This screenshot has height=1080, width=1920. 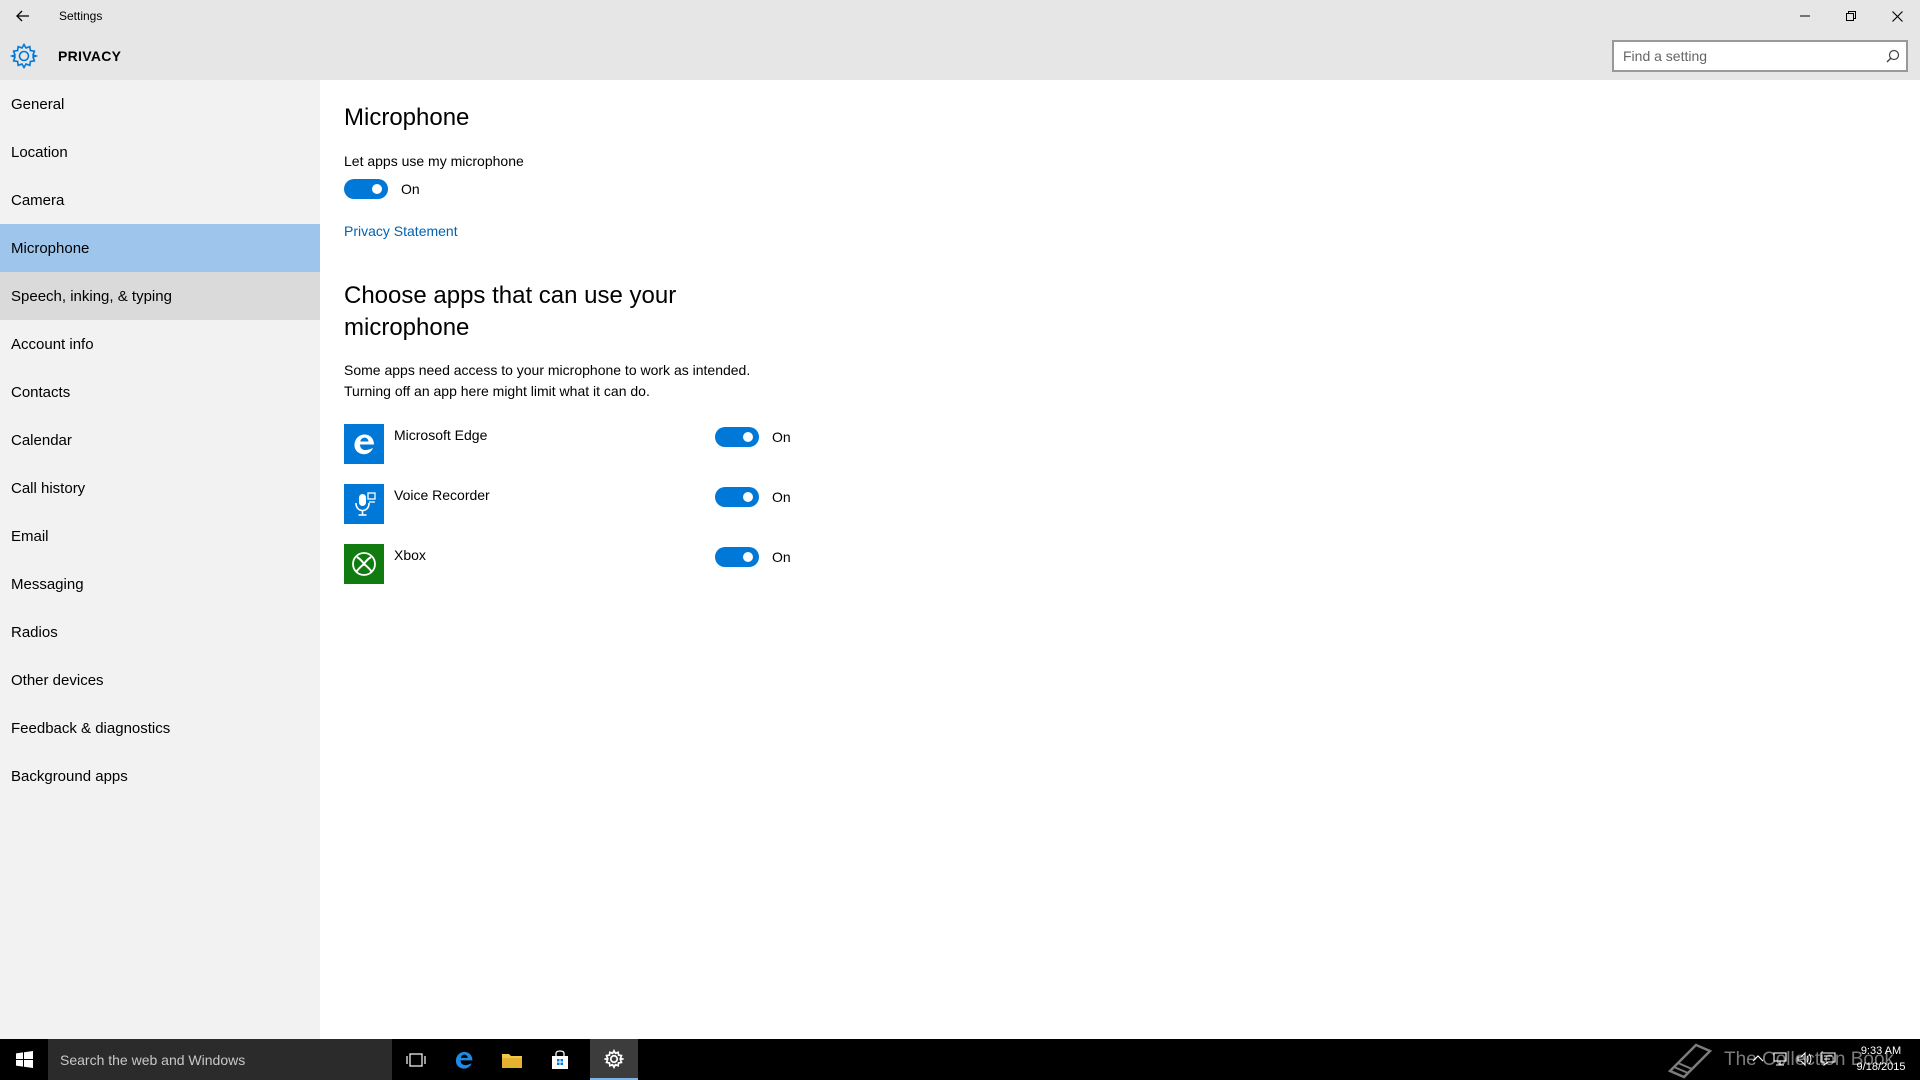 I want to click on sidebar-item-speech-inking-typing: Speech, inking, & typing, so click(x=160, y=296).